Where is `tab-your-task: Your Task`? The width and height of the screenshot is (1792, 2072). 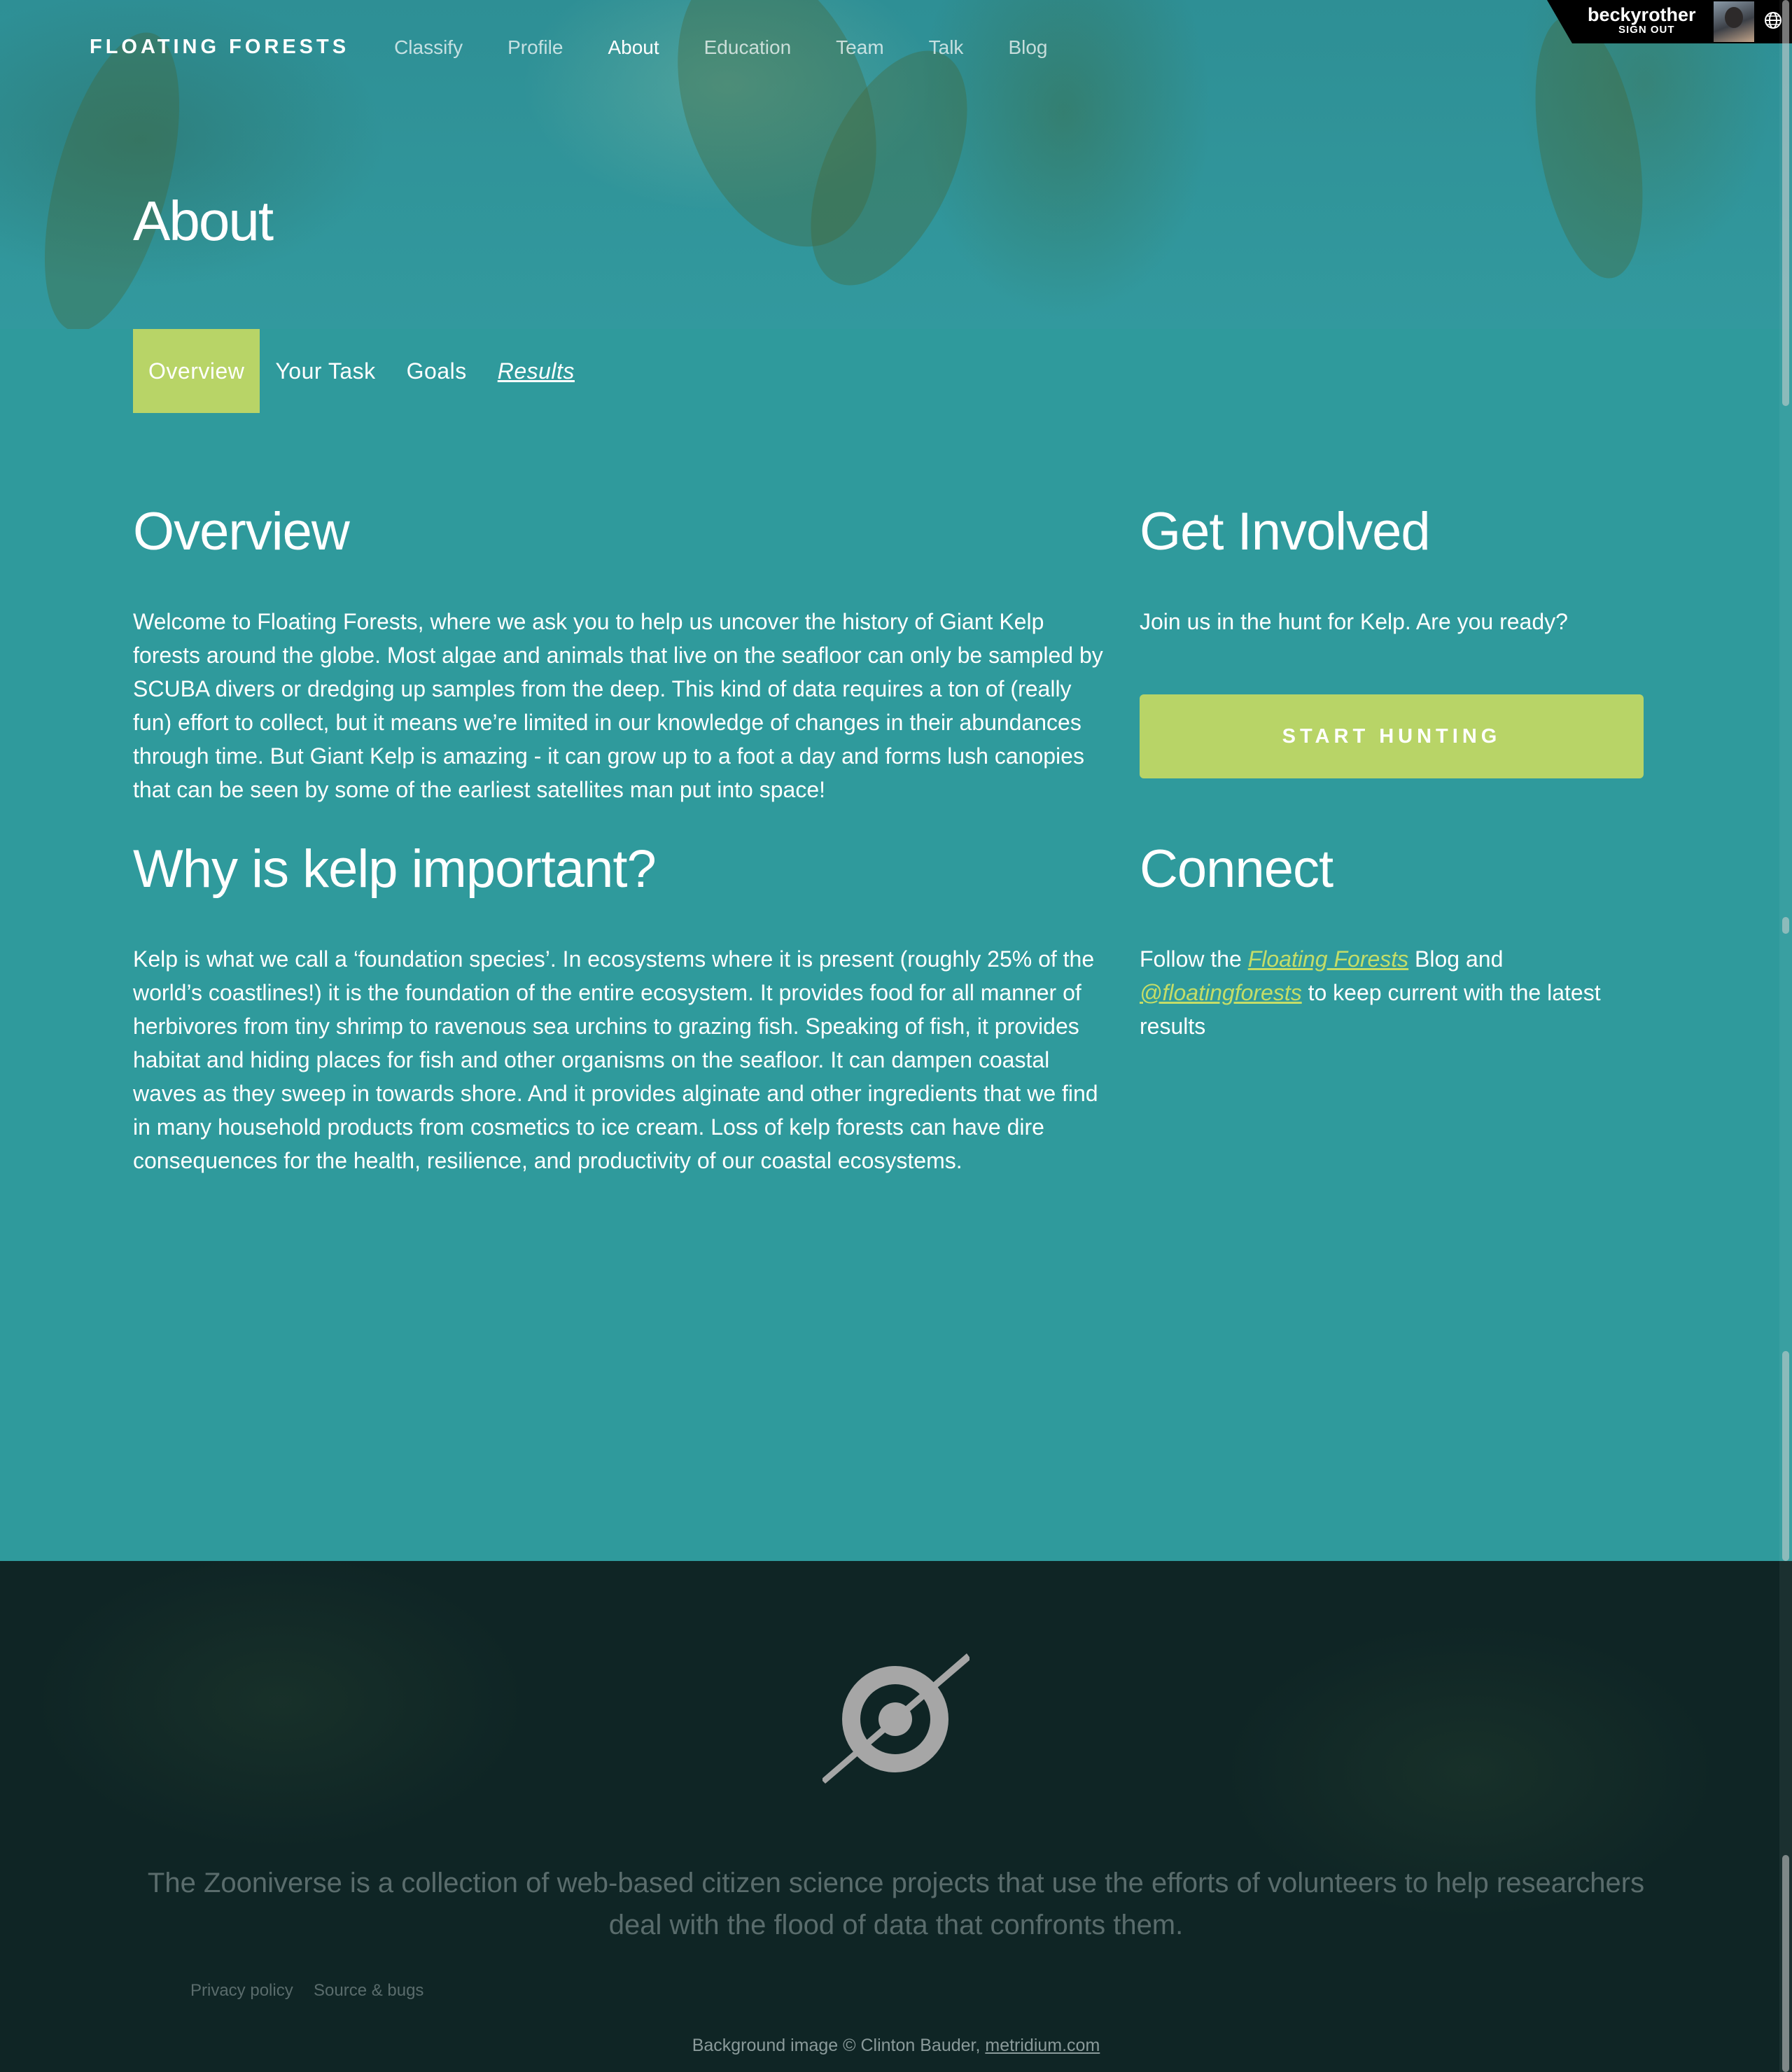 tab-your-task: Your Task is located at coordinates (325, 371).